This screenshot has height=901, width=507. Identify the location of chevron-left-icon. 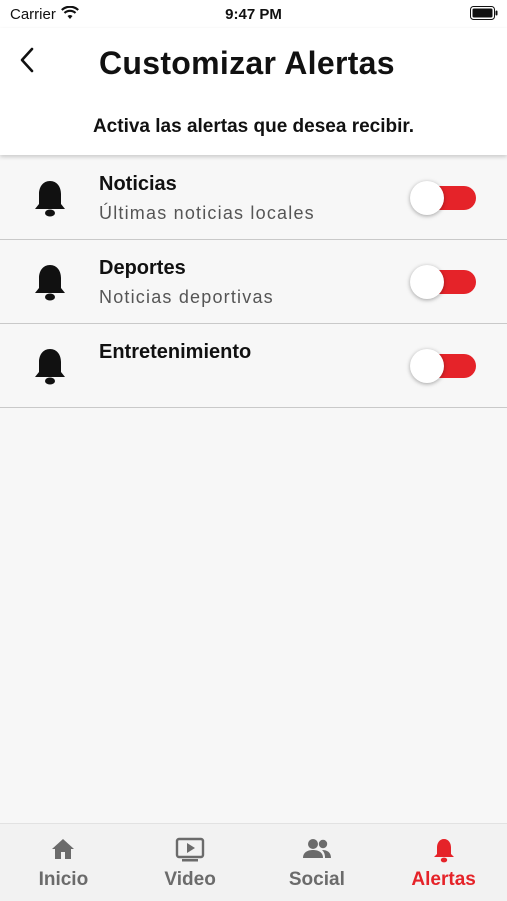
(27, 60).